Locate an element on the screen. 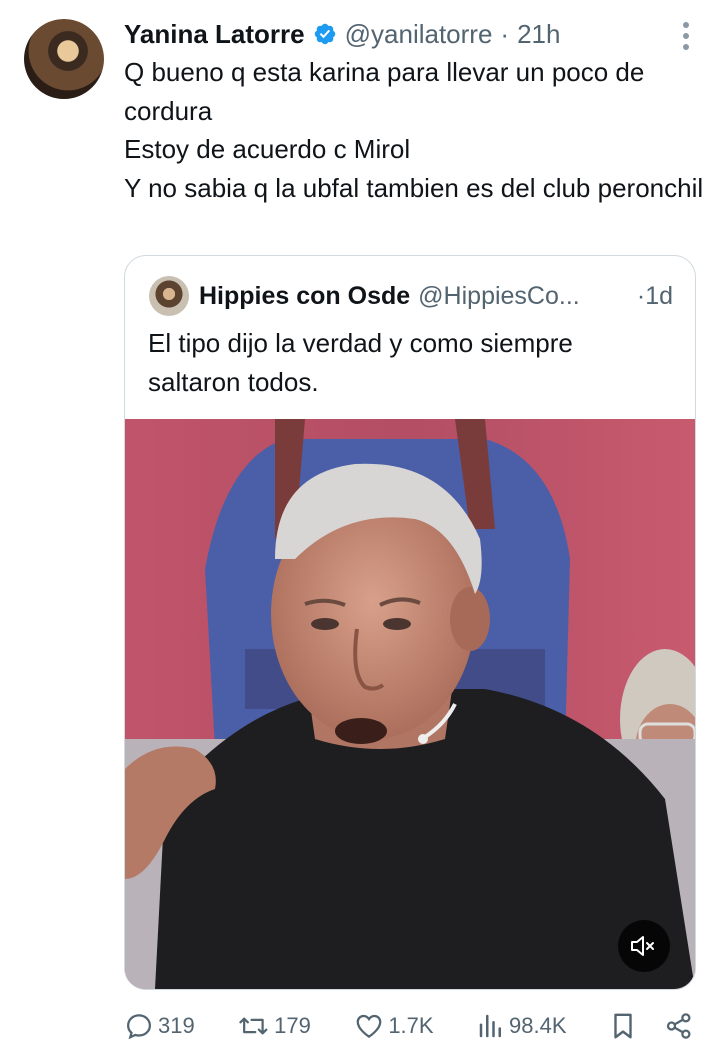  author-handle: @yanilatorre is located at coordinates (419, 34).